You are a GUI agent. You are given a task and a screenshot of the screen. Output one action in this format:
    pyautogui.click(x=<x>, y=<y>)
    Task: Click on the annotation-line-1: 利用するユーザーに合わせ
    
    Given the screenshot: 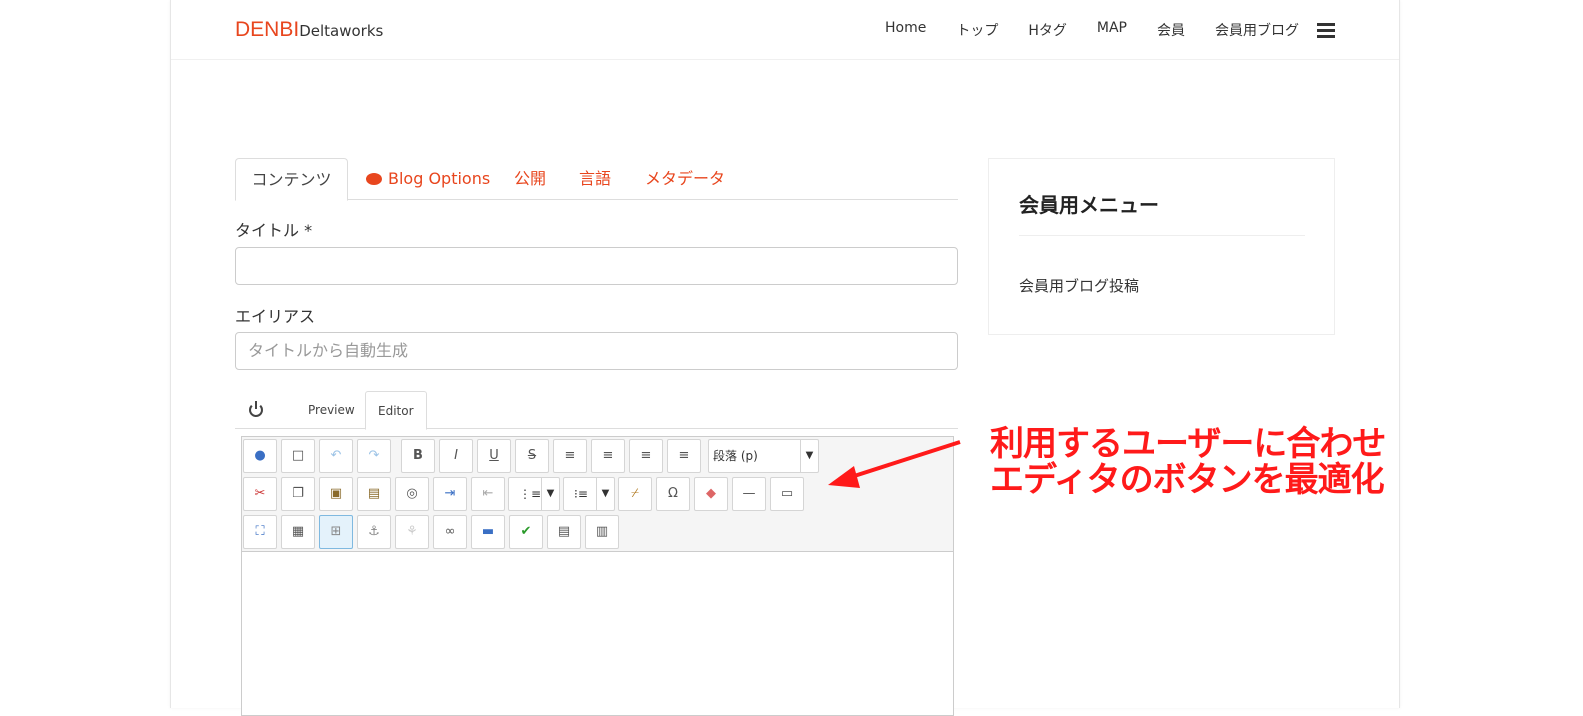 What is the action you would take?
    pyautogui.click(x=1188, y=444)
    